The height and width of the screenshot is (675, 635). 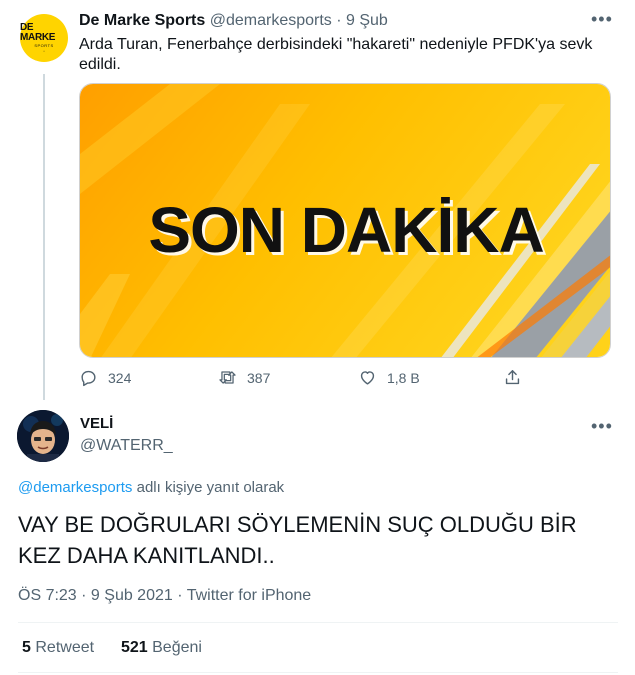 I want to click on more-options-icon: •••, so click(x=602, y=19).